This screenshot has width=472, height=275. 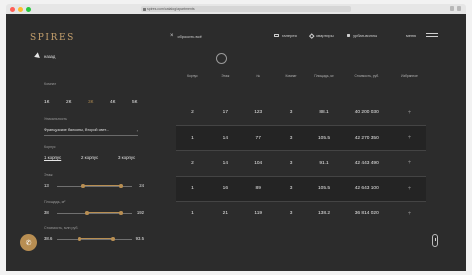 What do you see at coordinates (135, 102) in the screenshot?
I see `rooms-option-5k: 5К` at bounding box center [135, 102].